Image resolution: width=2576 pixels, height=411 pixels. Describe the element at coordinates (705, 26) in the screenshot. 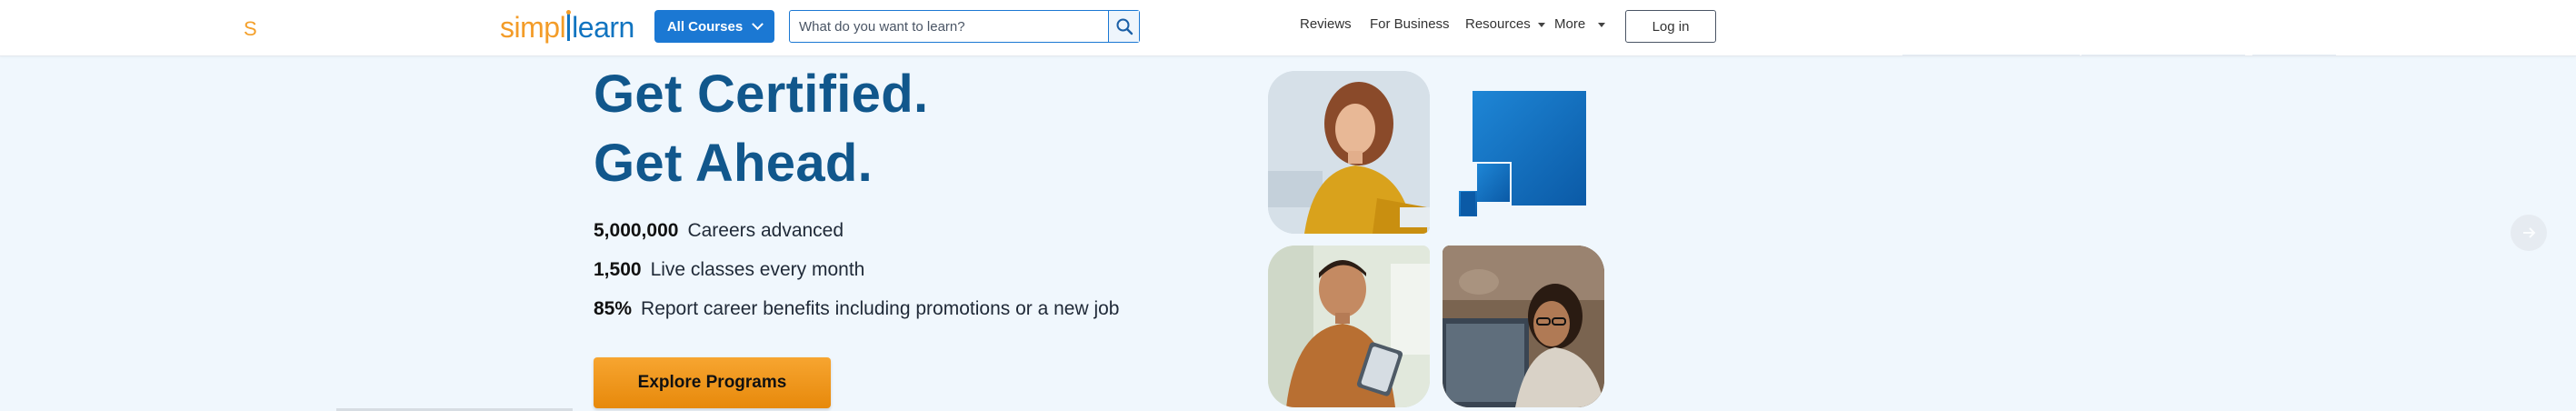

I see `all-courses-label: All Courses` at that location.